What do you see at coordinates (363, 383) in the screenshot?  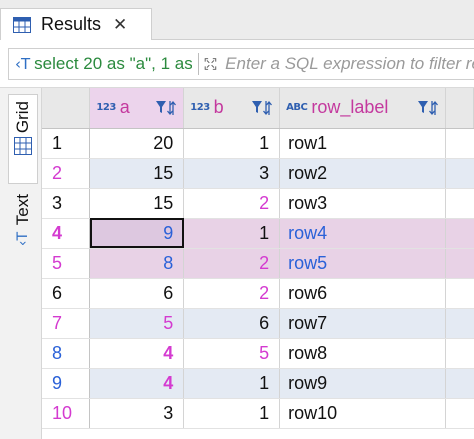 I see `cell-row-label: row9` at bounding box center [363, 383].